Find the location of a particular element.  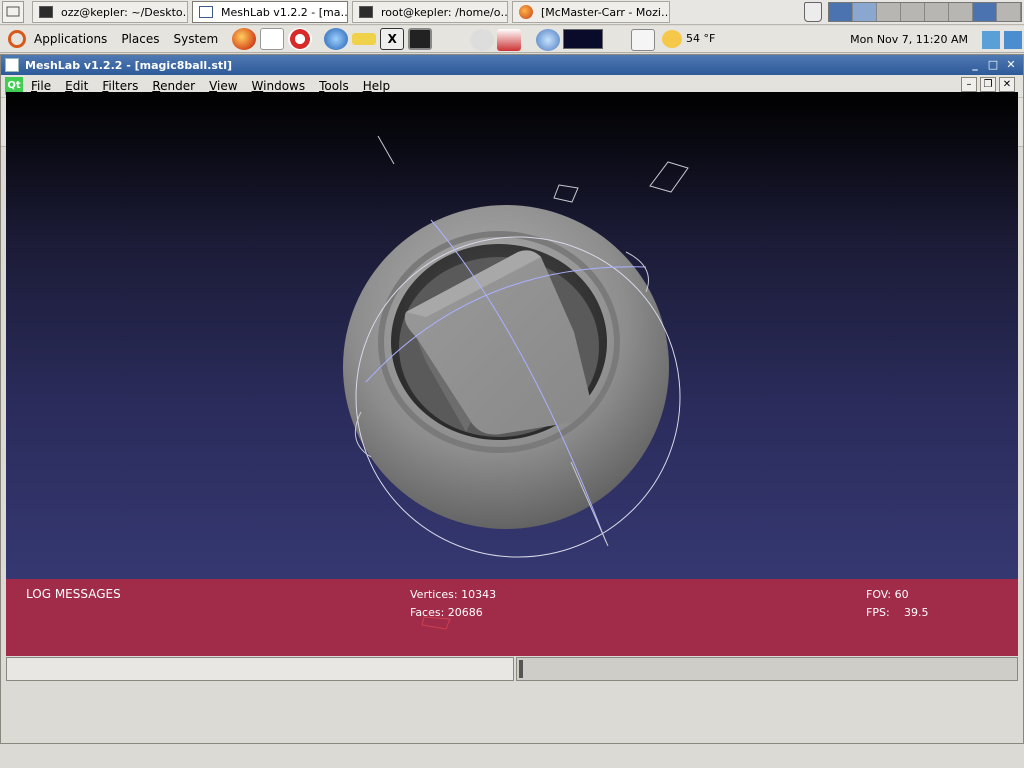

menu-render: Render is located at coordinates (173, 86).